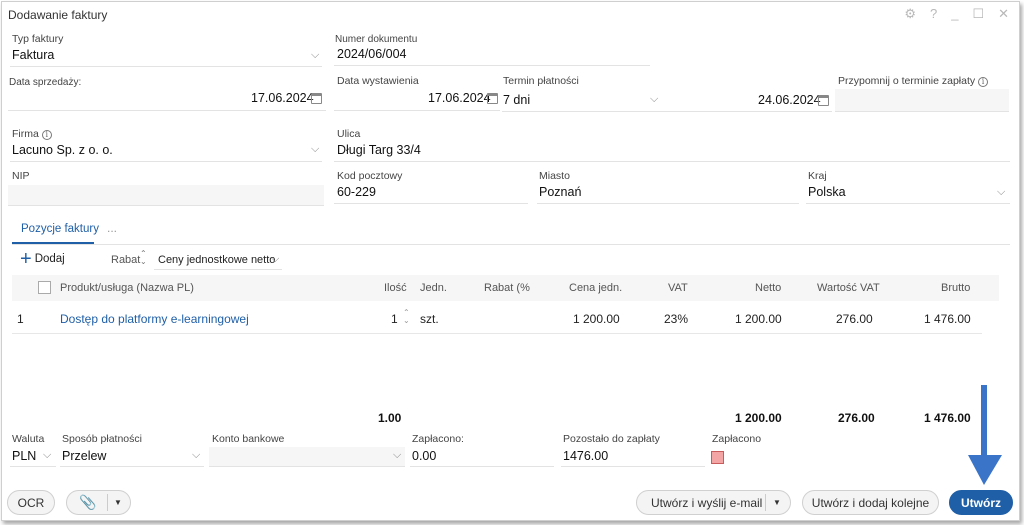 The height and width of the screenshot is (525, 1024). I want to click on col-header-discount: Rabat (%, so click(507, 288).